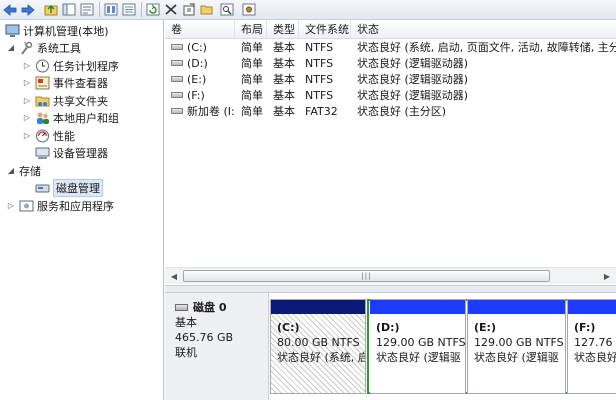 The height and width of the screenshot is (400, 616). What do you see at coordinates (249, 9) in the screenshot?
I see `settings-icon` at bounding box center [249, 9].